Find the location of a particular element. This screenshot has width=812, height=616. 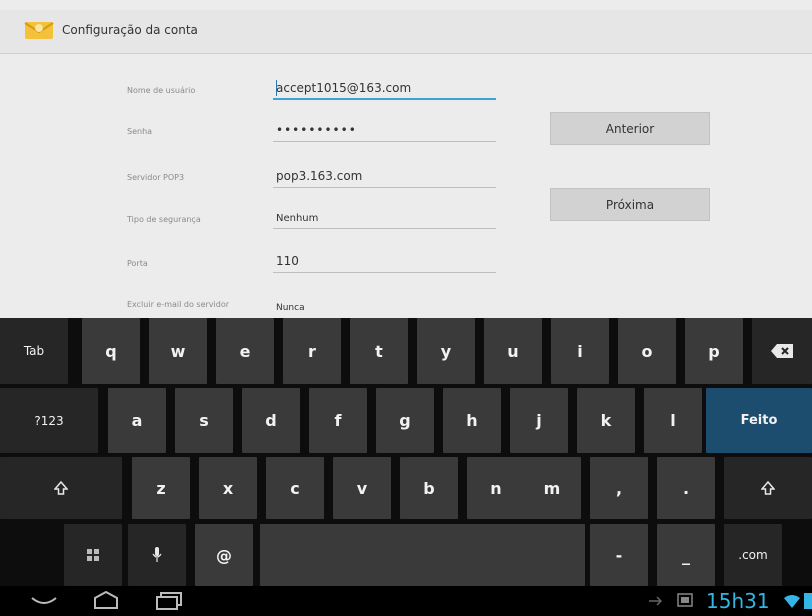

key-done: Feito is located at coordinates (759, 420).